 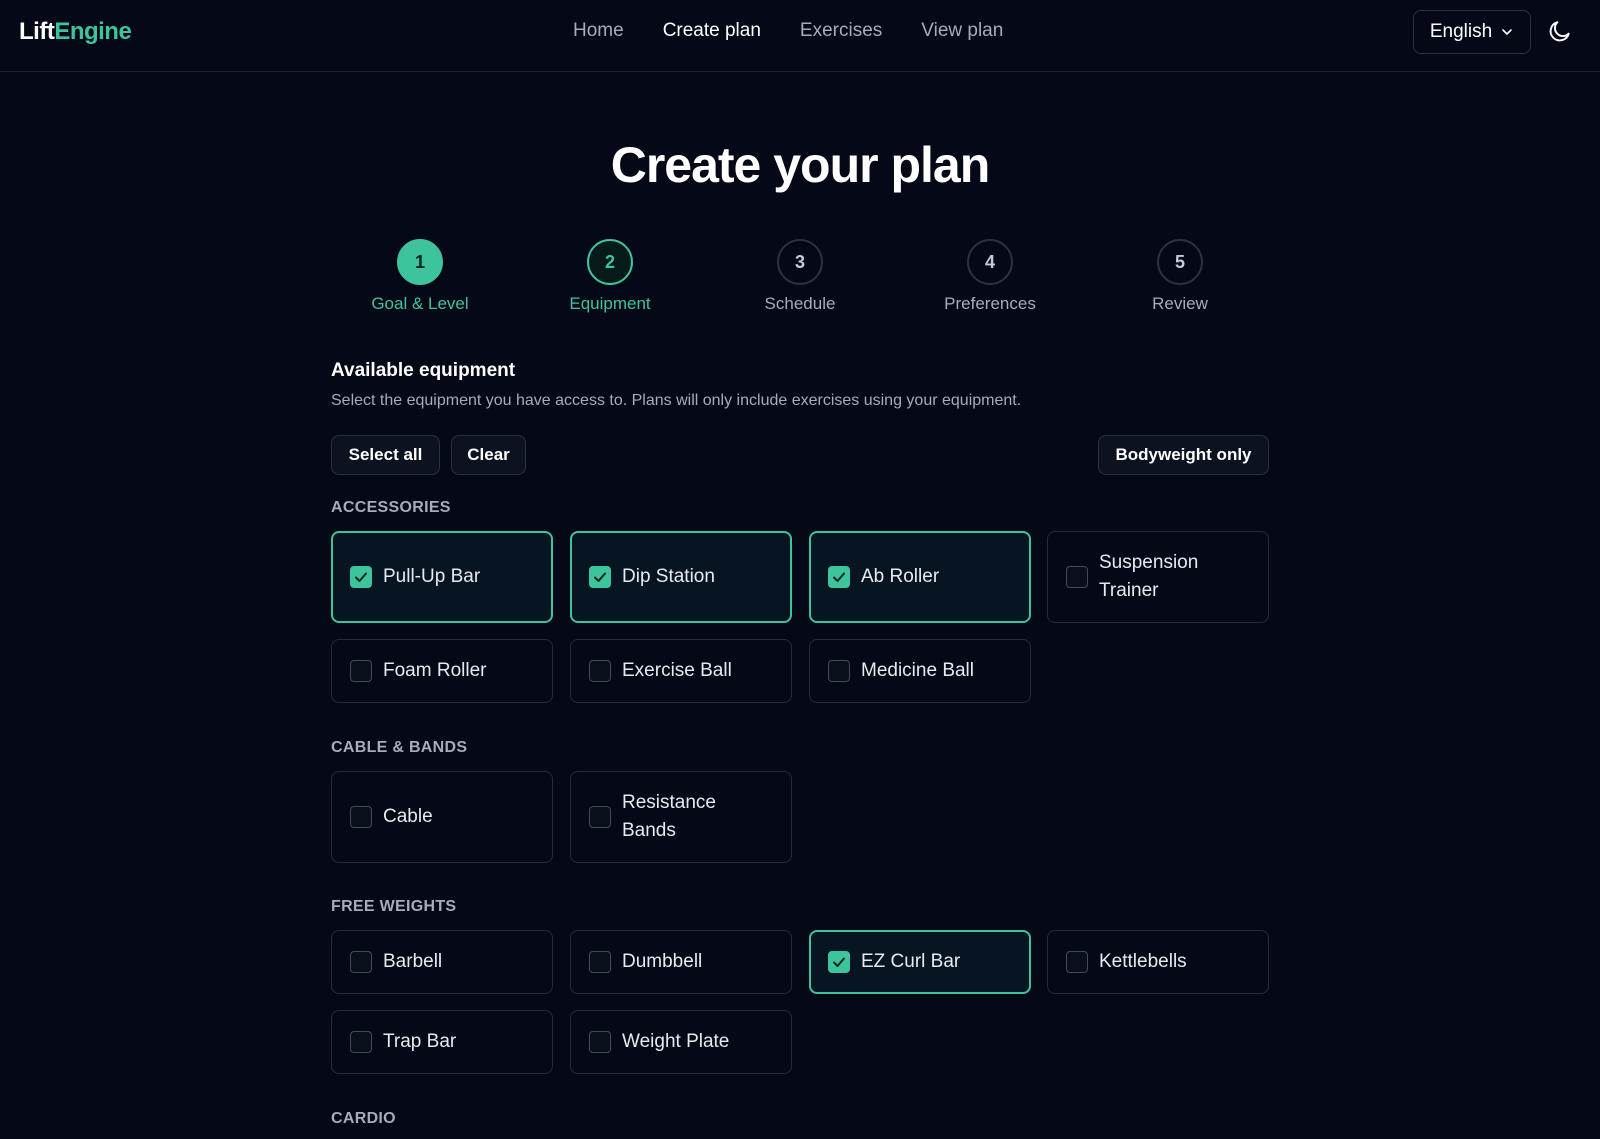 I want to click on equipment-label: EZ Curl Bar, so click(x=911, y=961).